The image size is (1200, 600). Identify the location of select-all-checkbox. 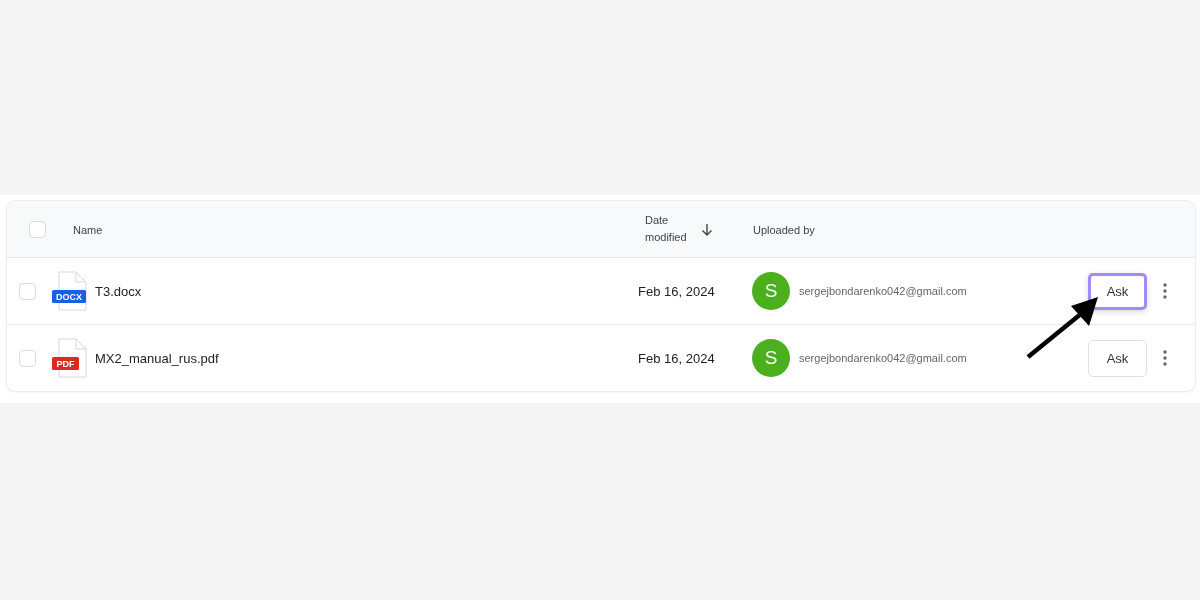
(37, 229).